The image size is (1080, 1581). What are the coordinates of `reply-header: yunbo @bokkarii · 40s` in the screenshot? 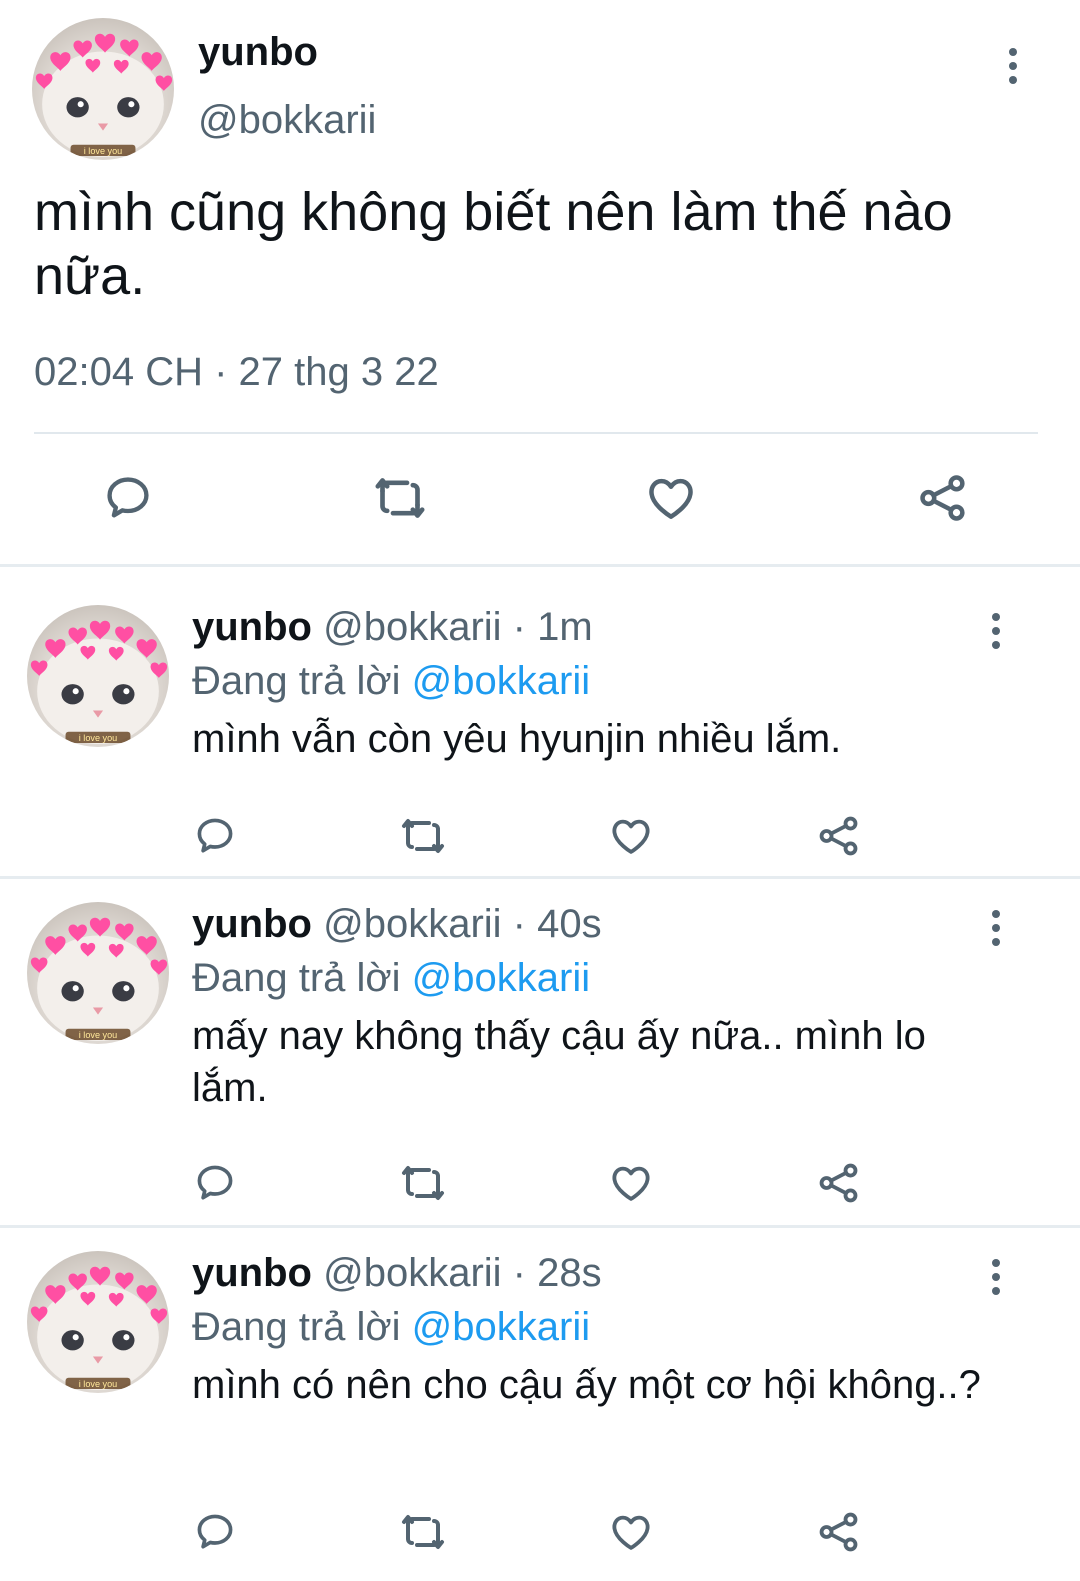 It's located at (397, 924).